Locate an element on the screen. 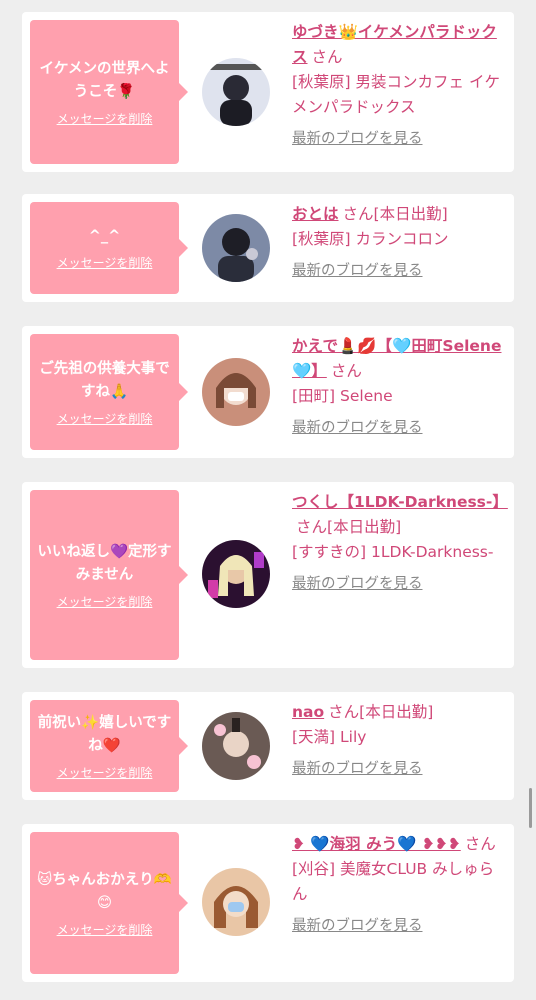 The width and height of the screenshot is (536, 1000). message-text: 🐱ちゃんおかえり🫶😊 is located at coordinates (104, 891).